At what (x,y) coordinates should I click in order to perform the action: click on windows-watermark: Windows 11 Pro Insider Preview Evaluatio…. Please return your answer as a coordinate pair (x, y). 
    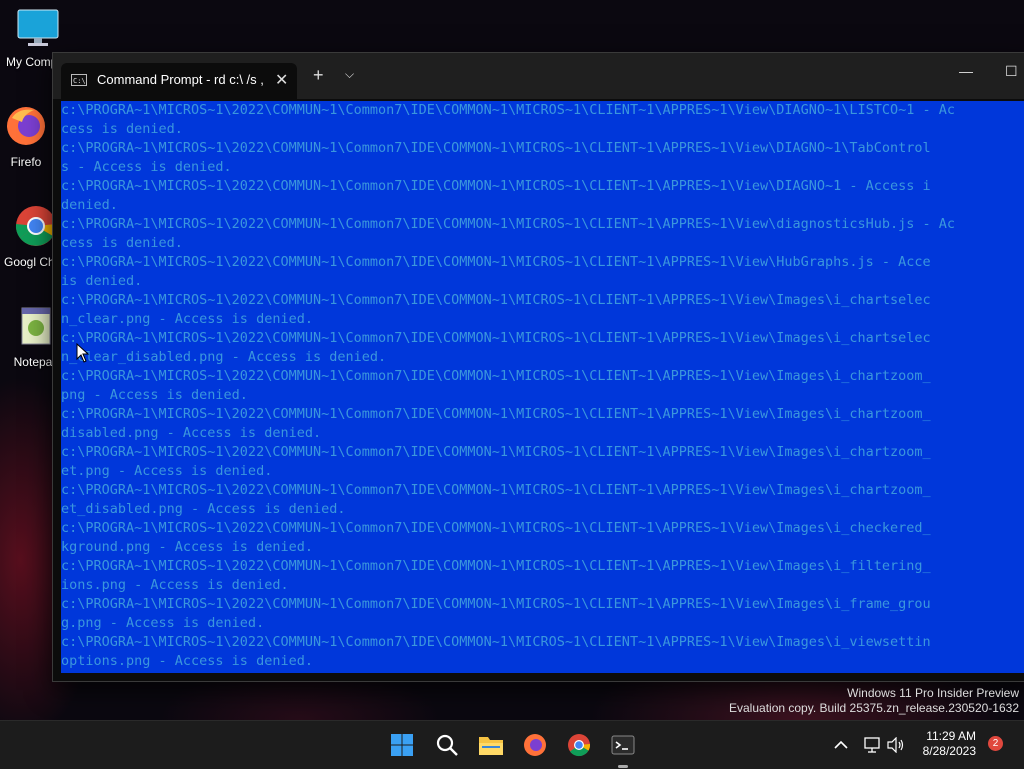
    Looking at the image, I should click on (874, 701).